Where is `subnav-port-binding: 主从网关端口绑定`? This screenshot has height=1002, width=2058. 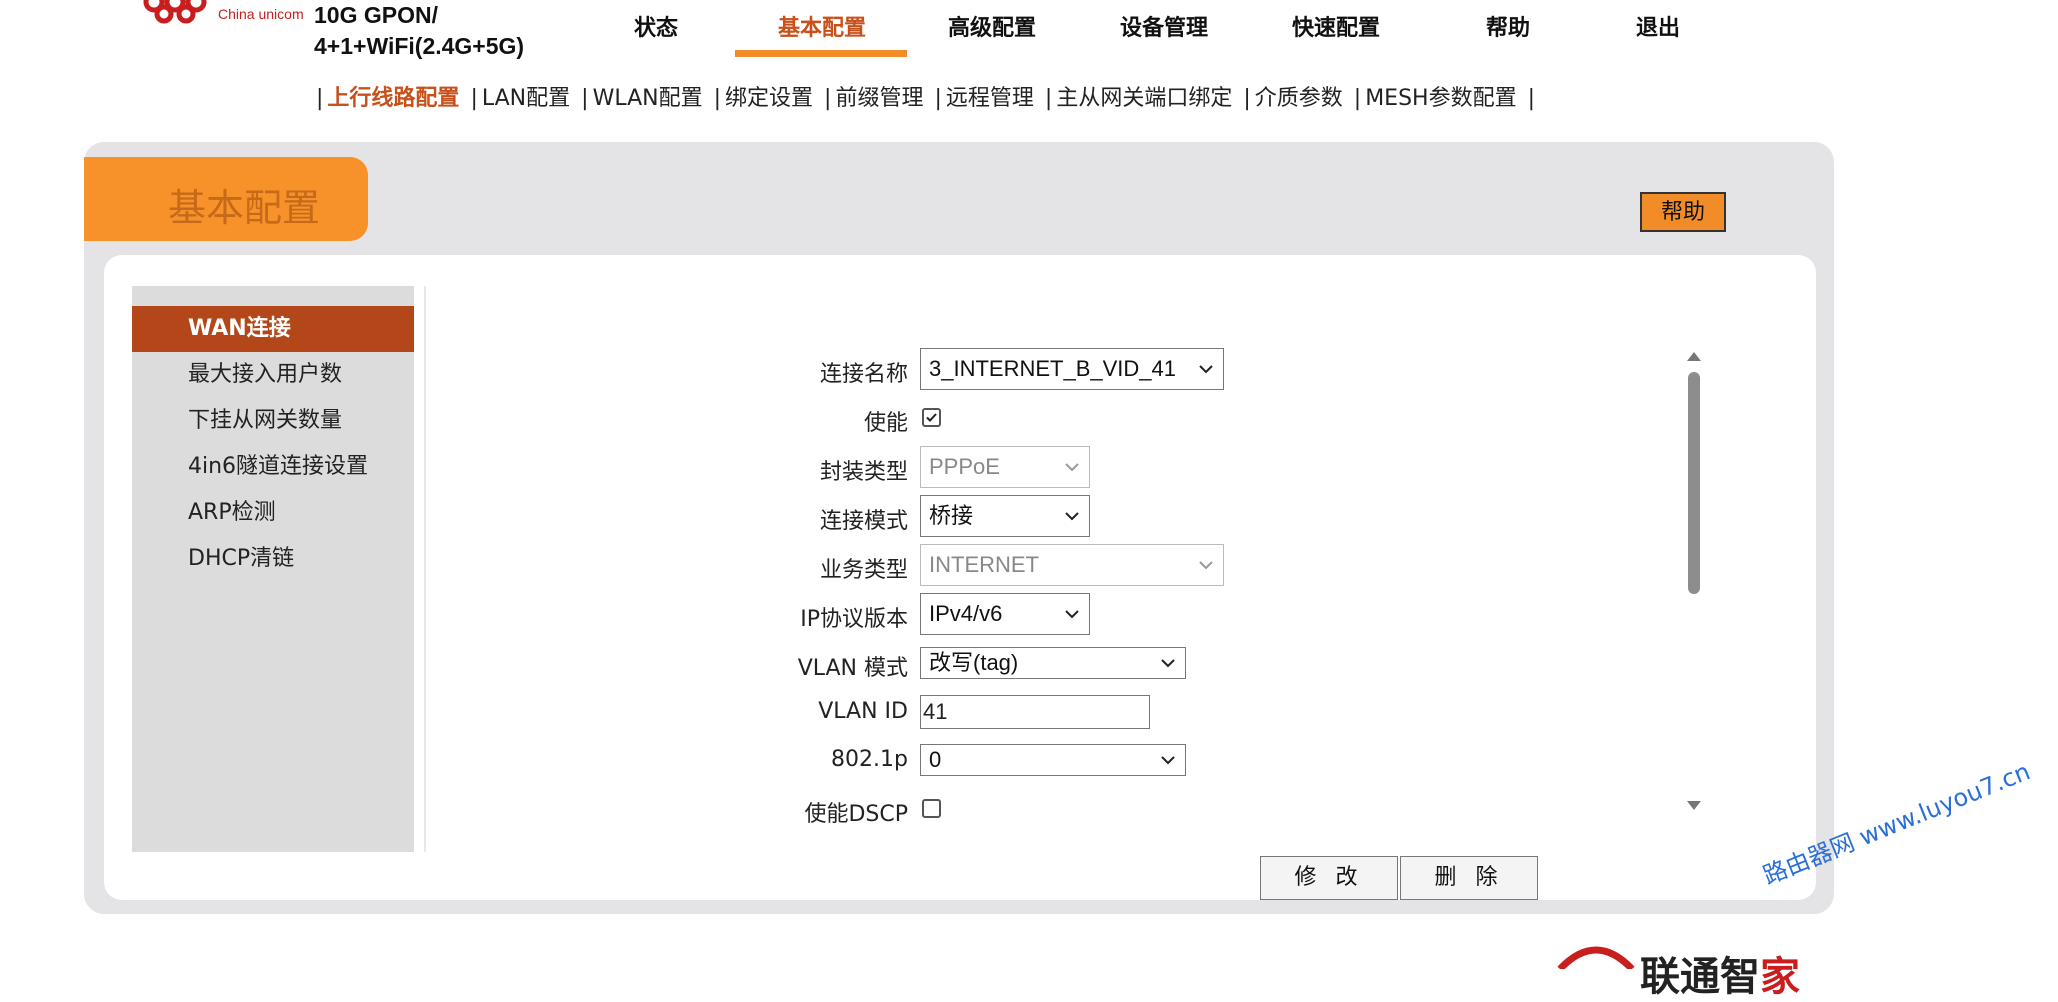 subnav-port-binding: 主从网关端口绑定 is located at coordinates (1144, 98).